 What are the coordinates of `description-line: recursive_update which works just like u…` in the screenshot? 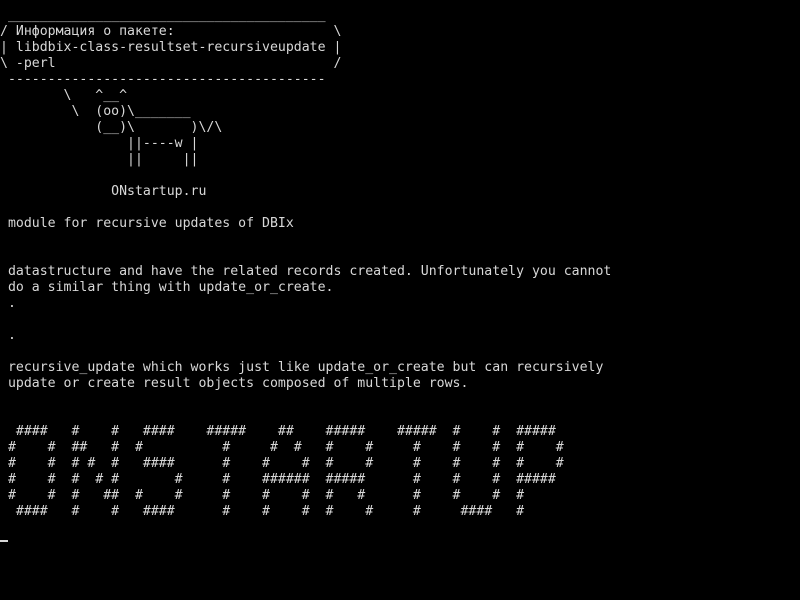 It's located at (302, 367).